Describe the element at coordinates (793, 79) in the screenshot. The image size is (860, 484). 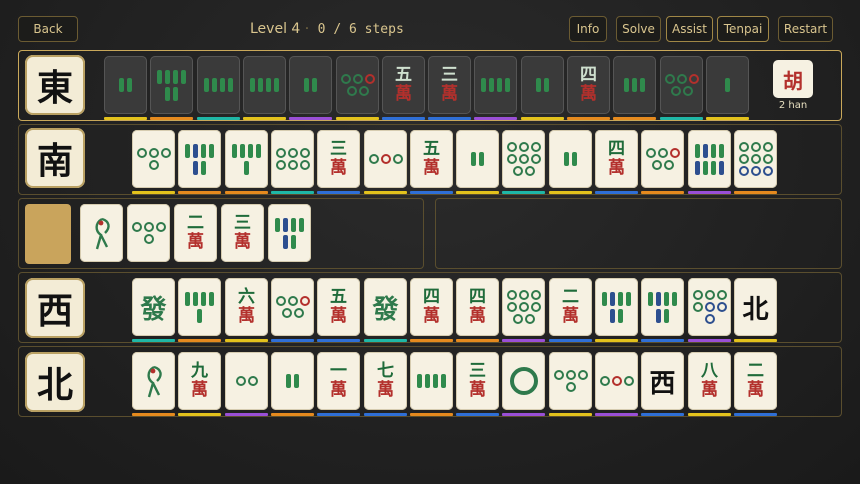
I see `win-tile-hu: 胡` at that location.